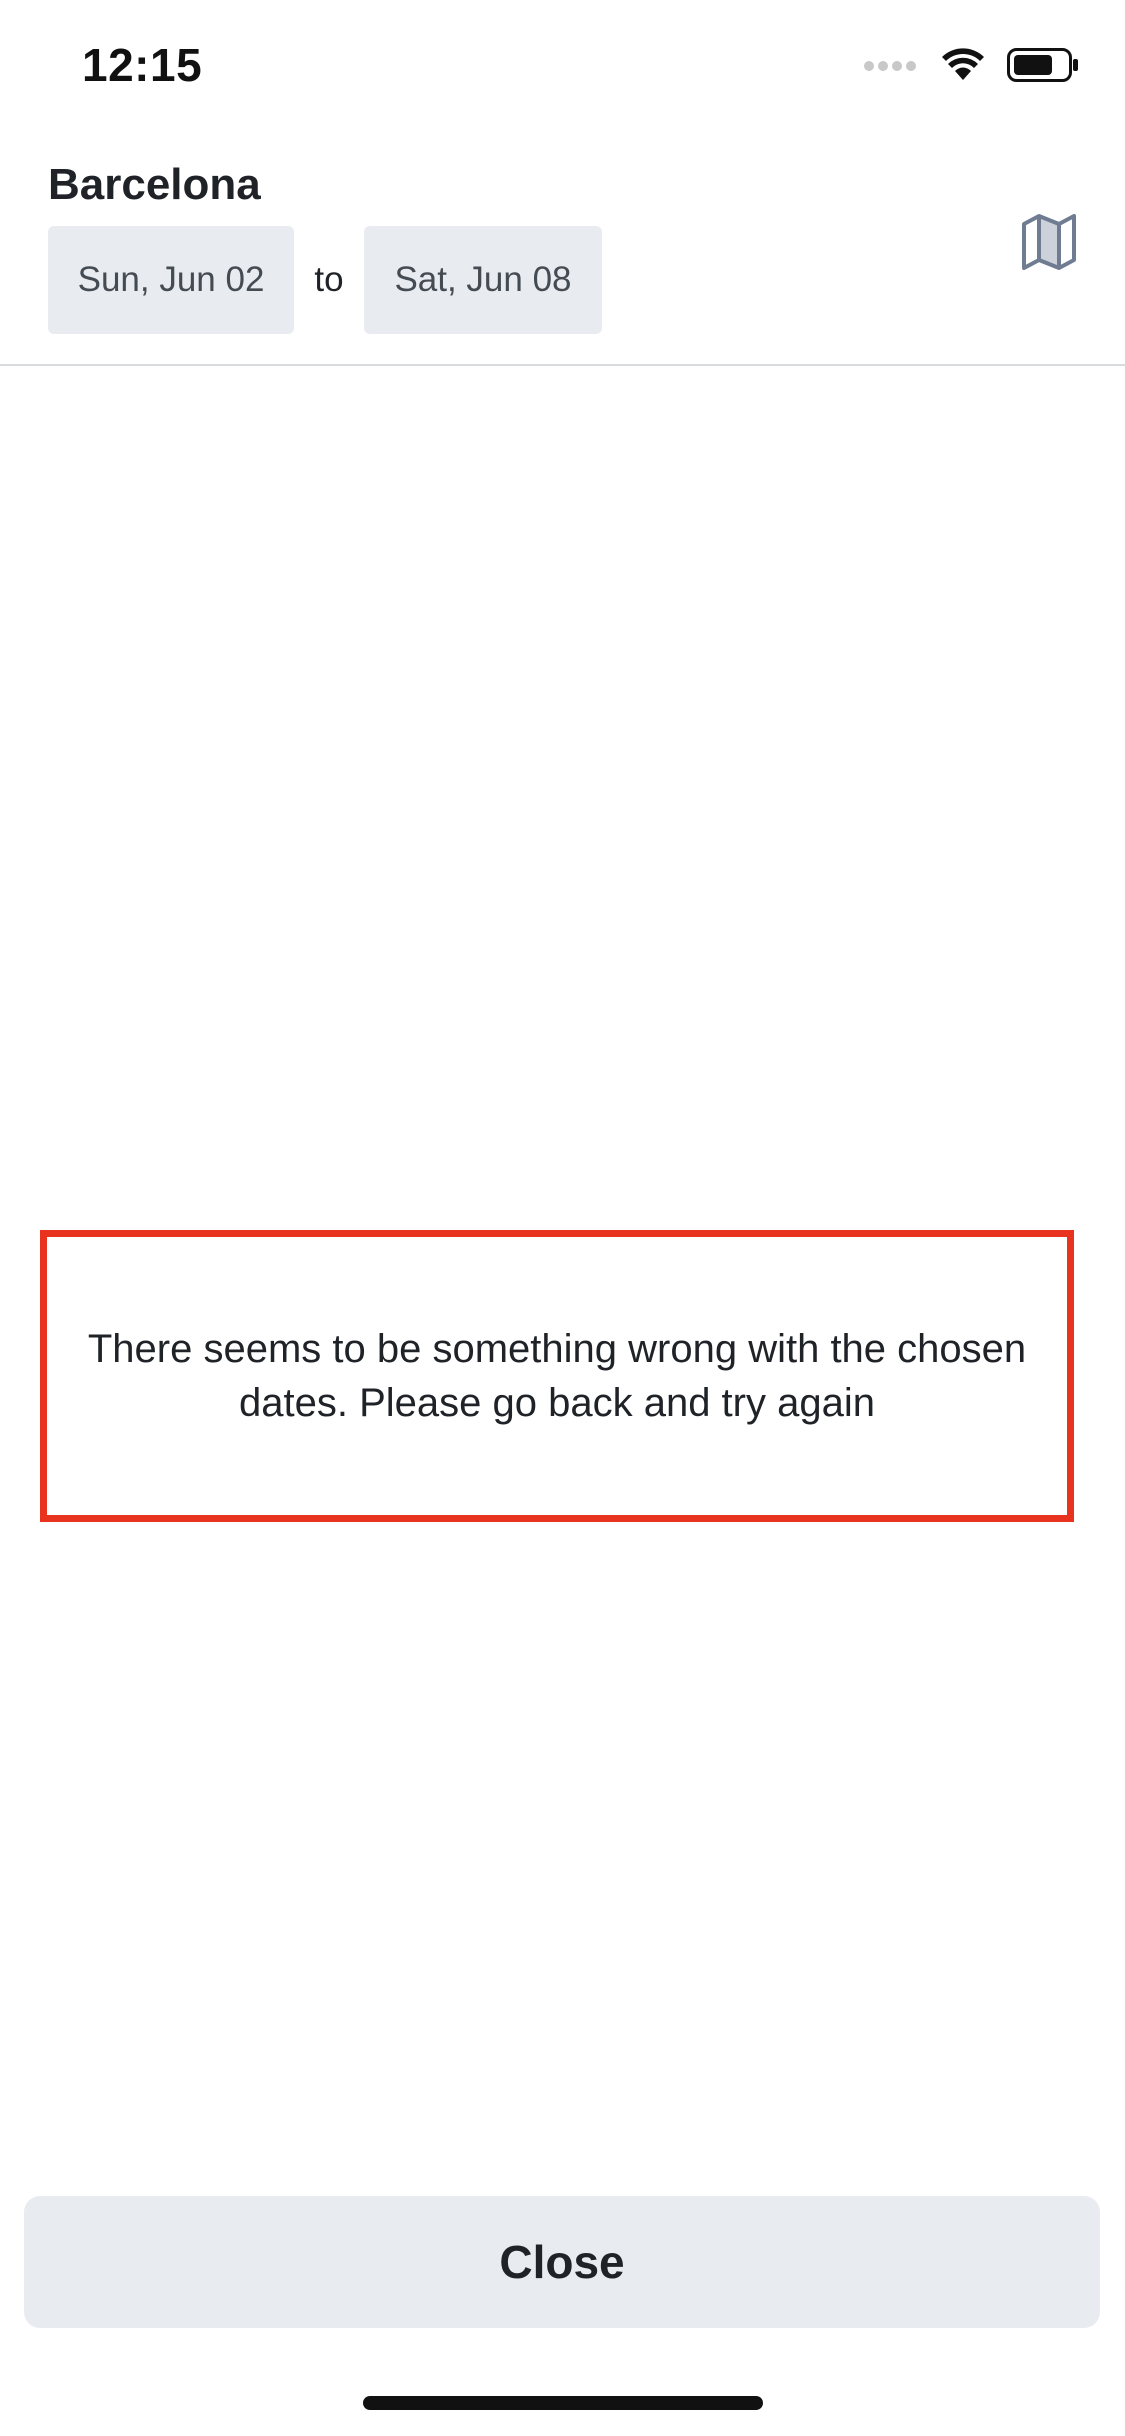 The image size is (1125, 2436). I want to click on search-header: Barcelona Sun, Jun 02 to Sat, Jun 08, so click(562, 249).